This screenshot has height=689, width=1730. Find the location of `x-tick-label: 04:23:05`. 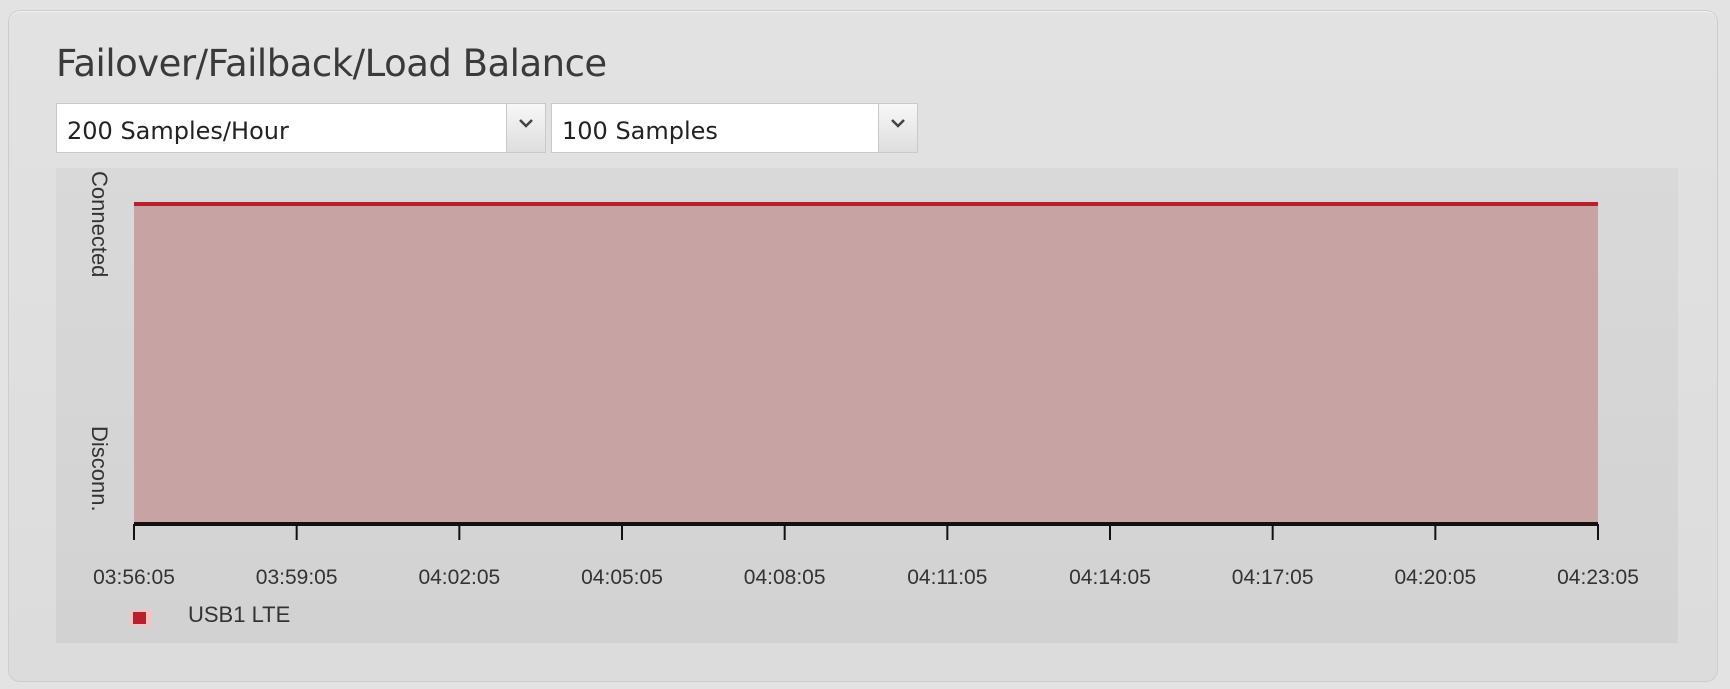

x-tick-label: 04:23:05 is located at coordinates (1598, 577).